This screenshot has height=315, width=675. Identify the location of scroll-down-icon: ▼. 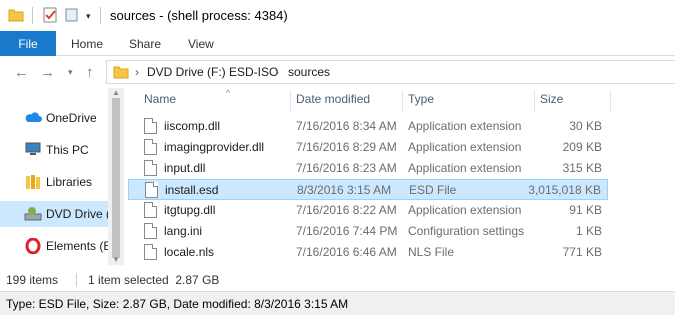
(116, 259).